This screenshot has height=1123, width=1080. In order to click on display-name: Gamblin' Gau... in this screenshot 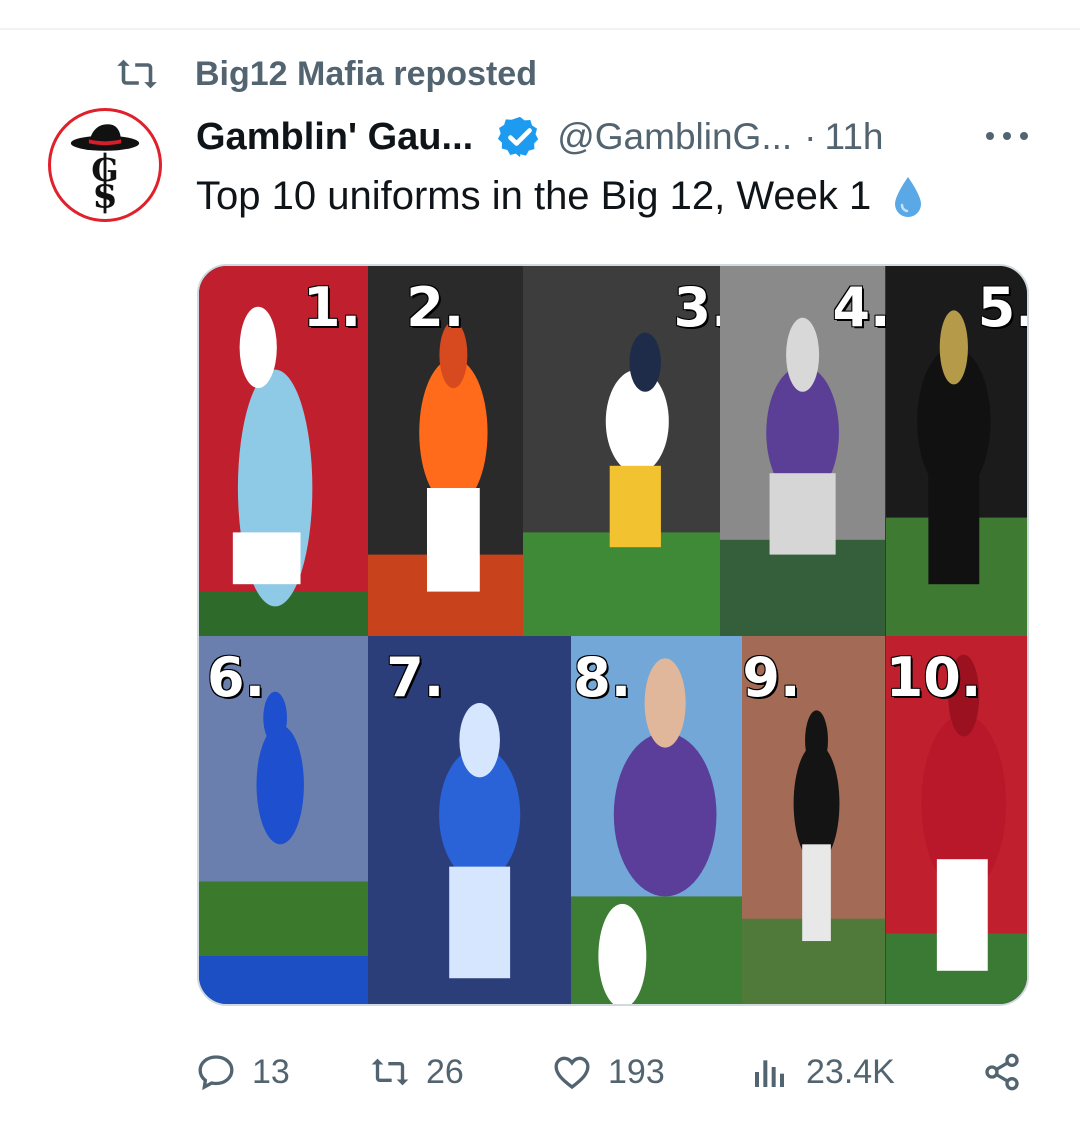, I will do `click(334, 137)`.